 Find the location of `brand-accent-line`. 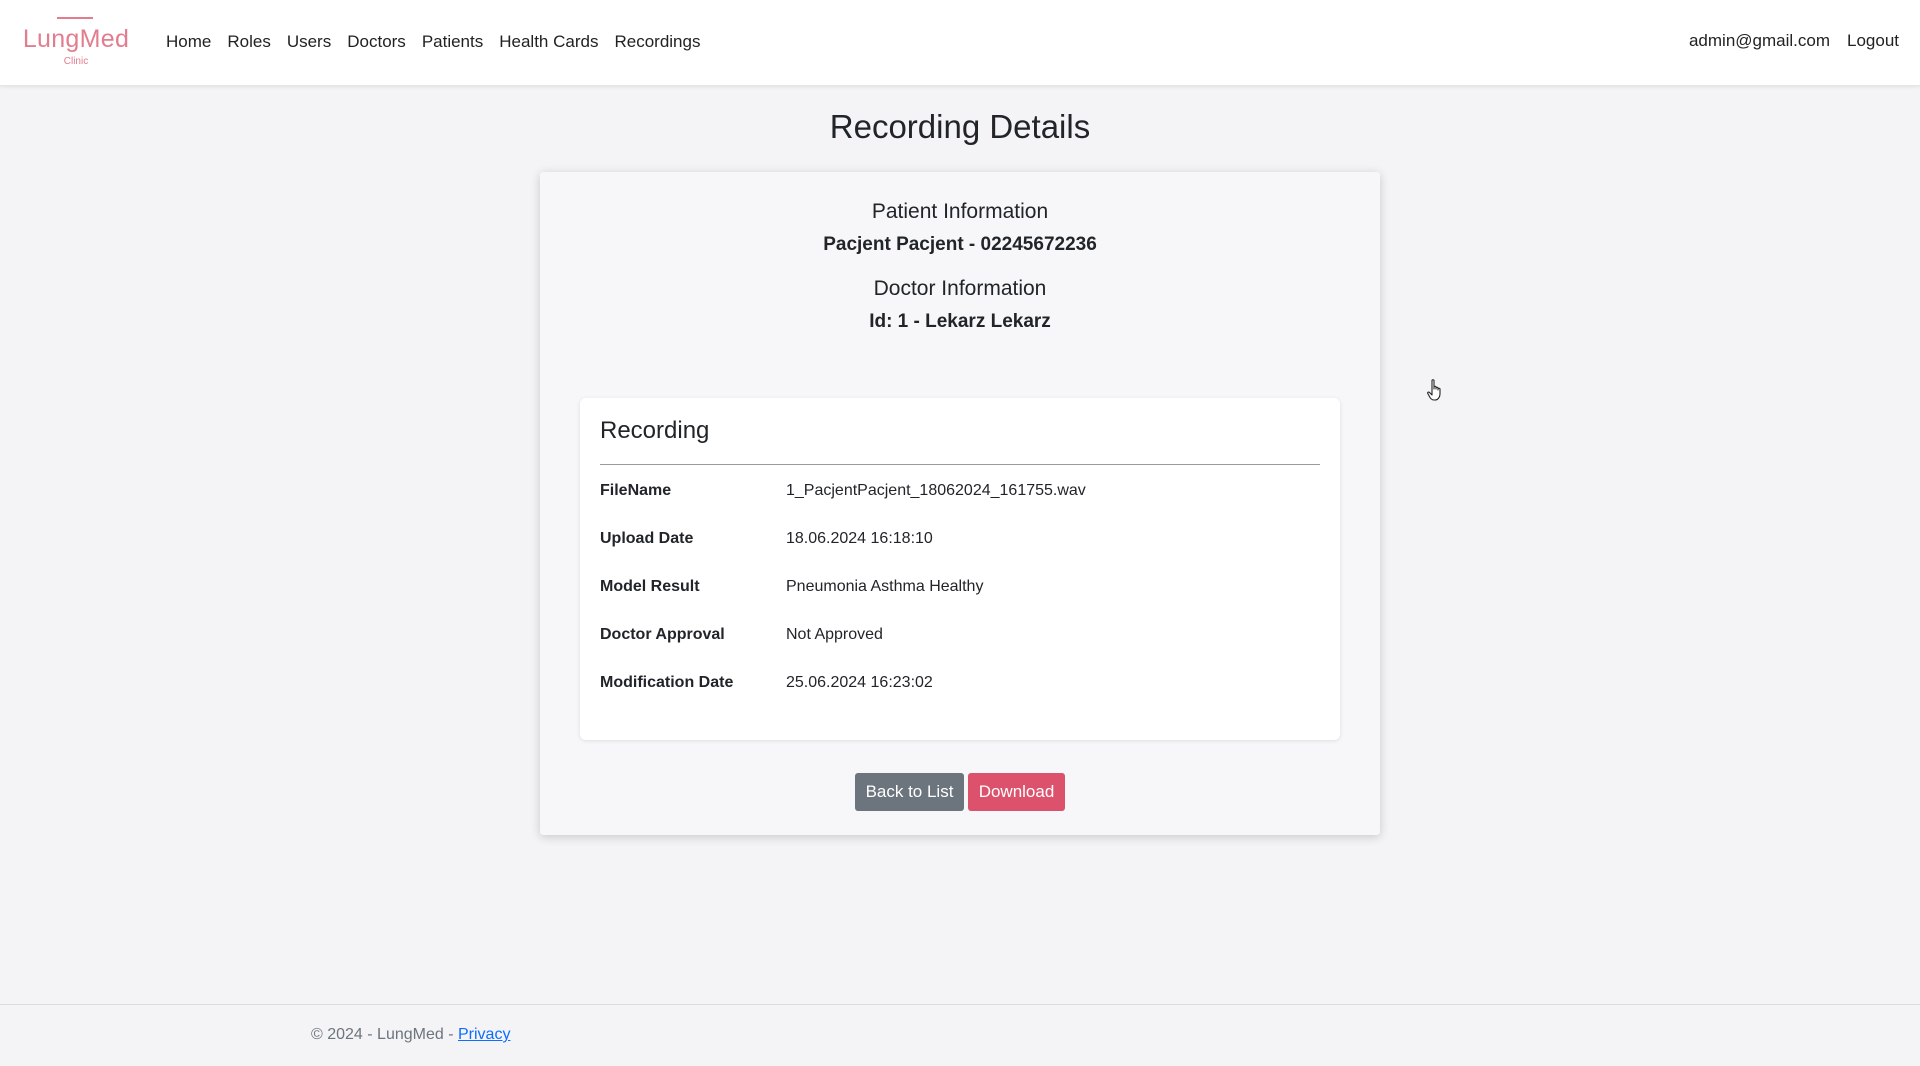

brand-accent-line is located at coordinates (75, 18).